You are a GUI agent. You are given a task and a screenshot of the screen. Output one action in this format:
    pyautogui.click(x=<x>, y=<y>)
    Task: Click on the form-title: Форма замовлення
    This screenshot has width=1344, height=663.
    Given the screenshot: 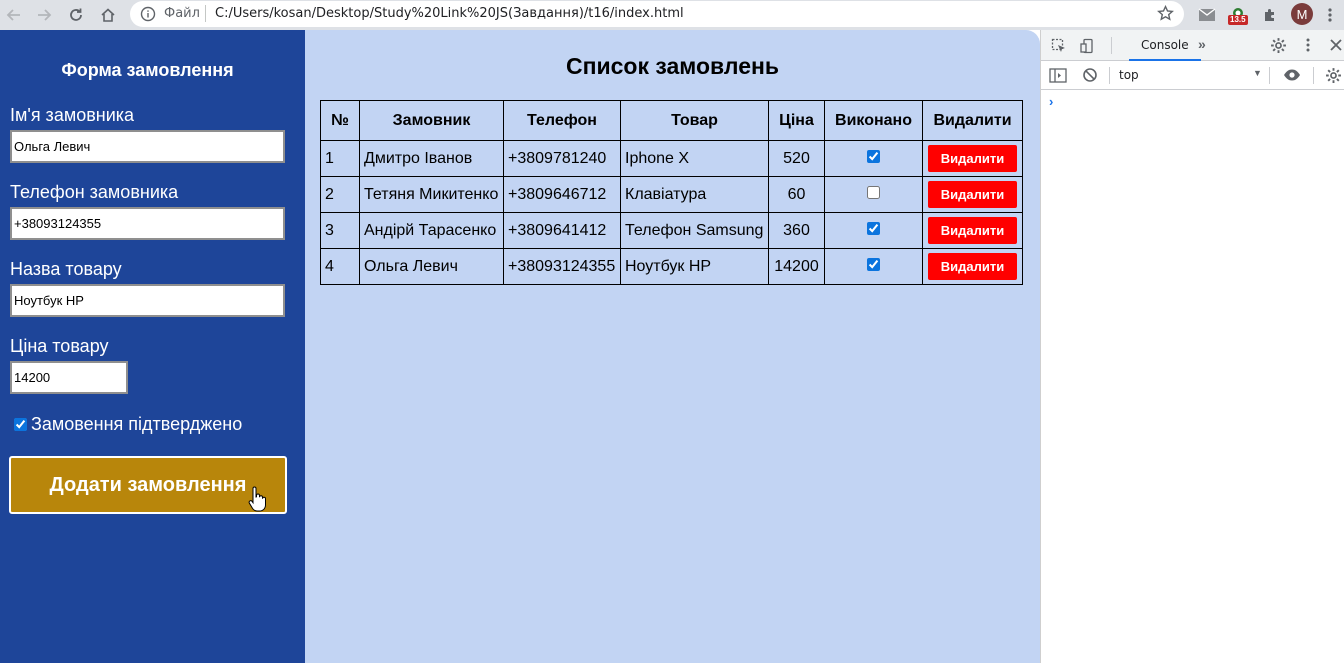 What is the action you would take?
    pyautogui.click(x=147, y=70)
    